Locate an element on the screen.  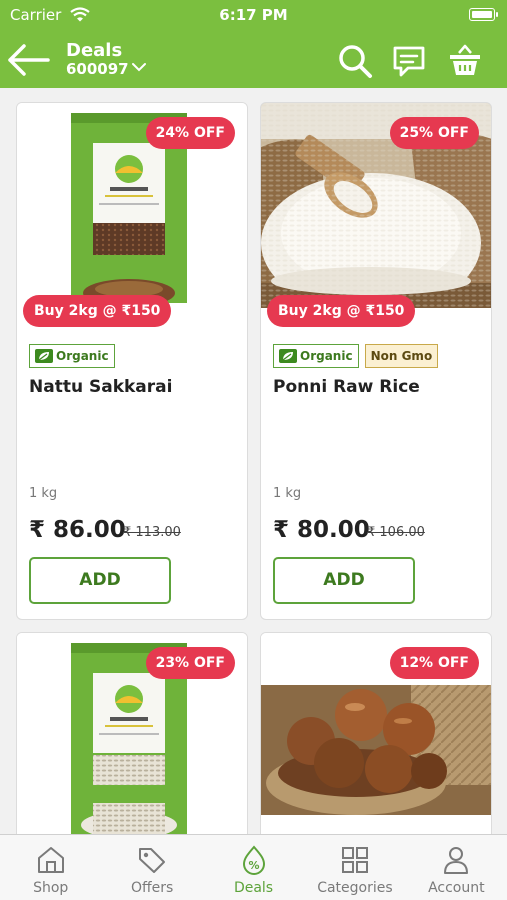
product-card: 12% OFF is located at coordinates (376, 733).